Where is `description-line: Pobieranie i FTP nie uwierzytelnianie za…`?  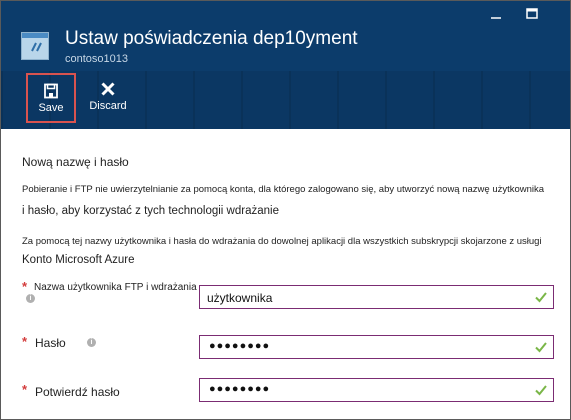
description-line: Pobieranie i FTP nie uwierzytelnianie za… is located at coordinates (283, 189).